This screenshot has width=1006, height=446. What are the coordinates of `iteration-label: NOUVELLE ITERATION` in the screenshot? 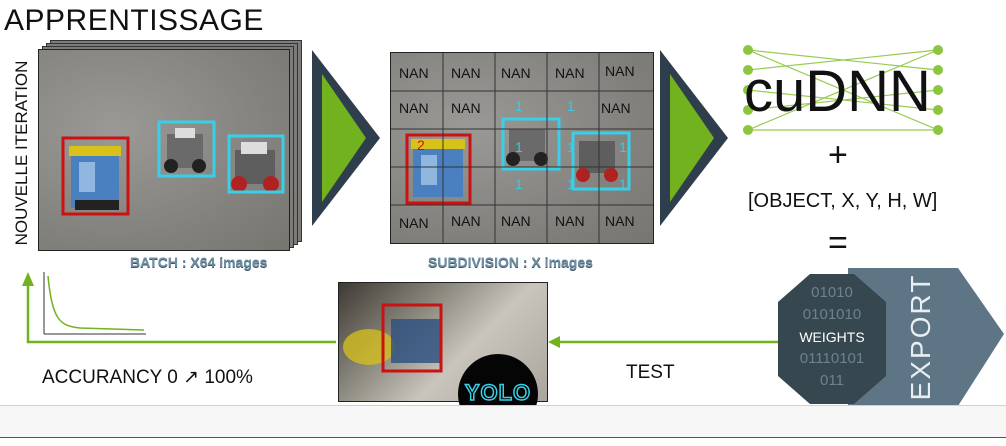 It's located at (22, 153).